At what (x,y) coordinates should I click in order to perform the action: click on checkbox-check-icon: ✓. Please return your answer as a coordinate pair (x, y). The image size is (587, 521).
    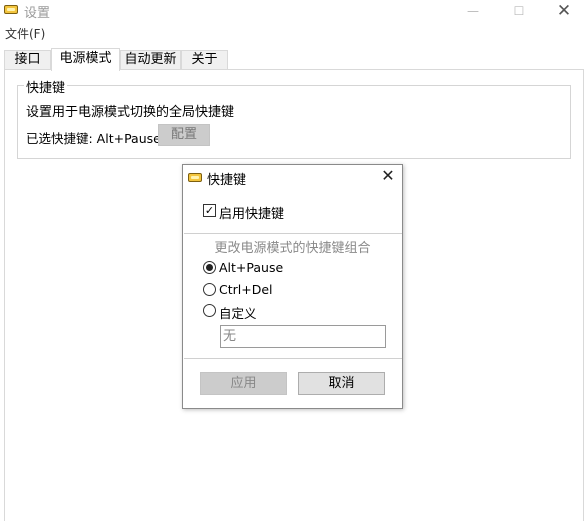
    Looking at the image, I should click on (209, 210).